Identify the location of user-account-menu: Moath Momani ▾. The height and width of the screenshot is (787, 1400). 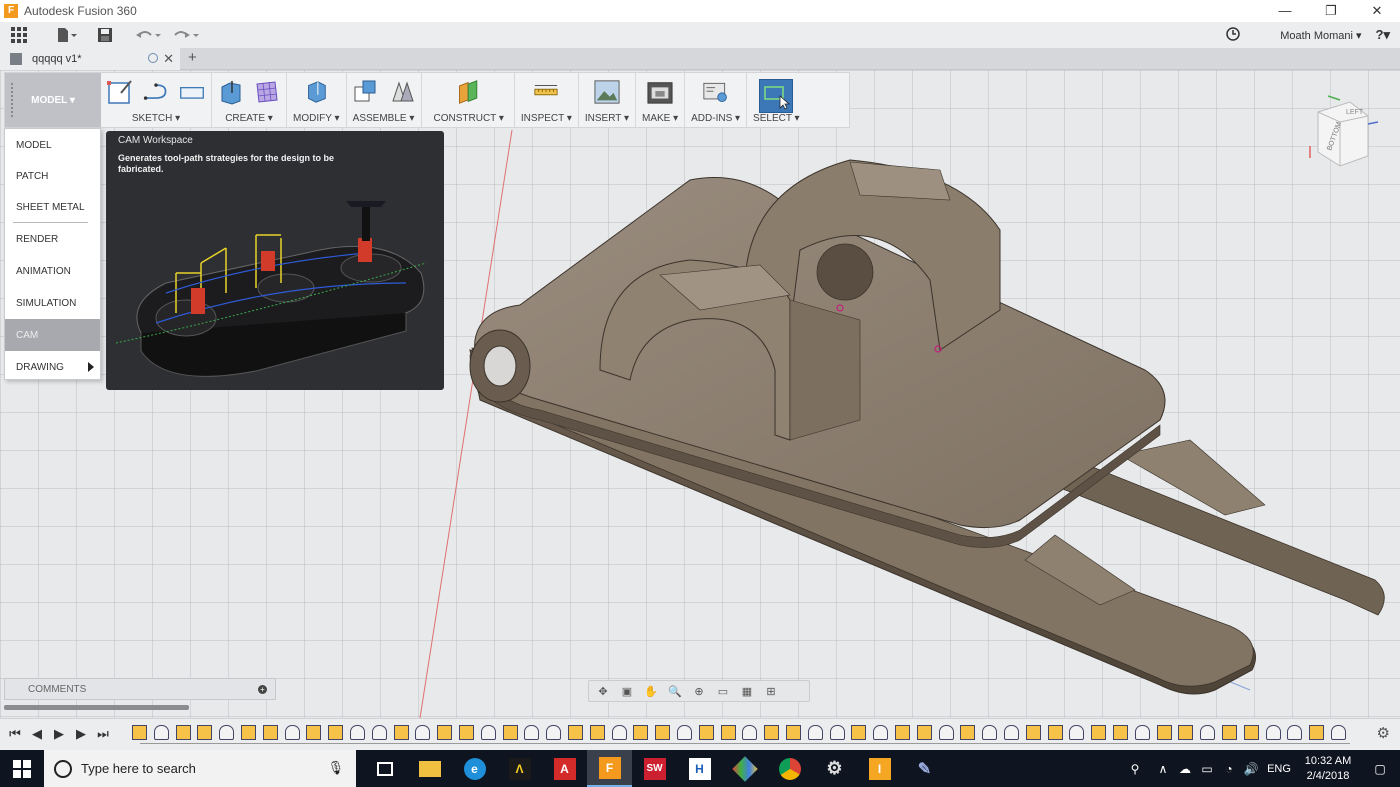
(1320, 35).